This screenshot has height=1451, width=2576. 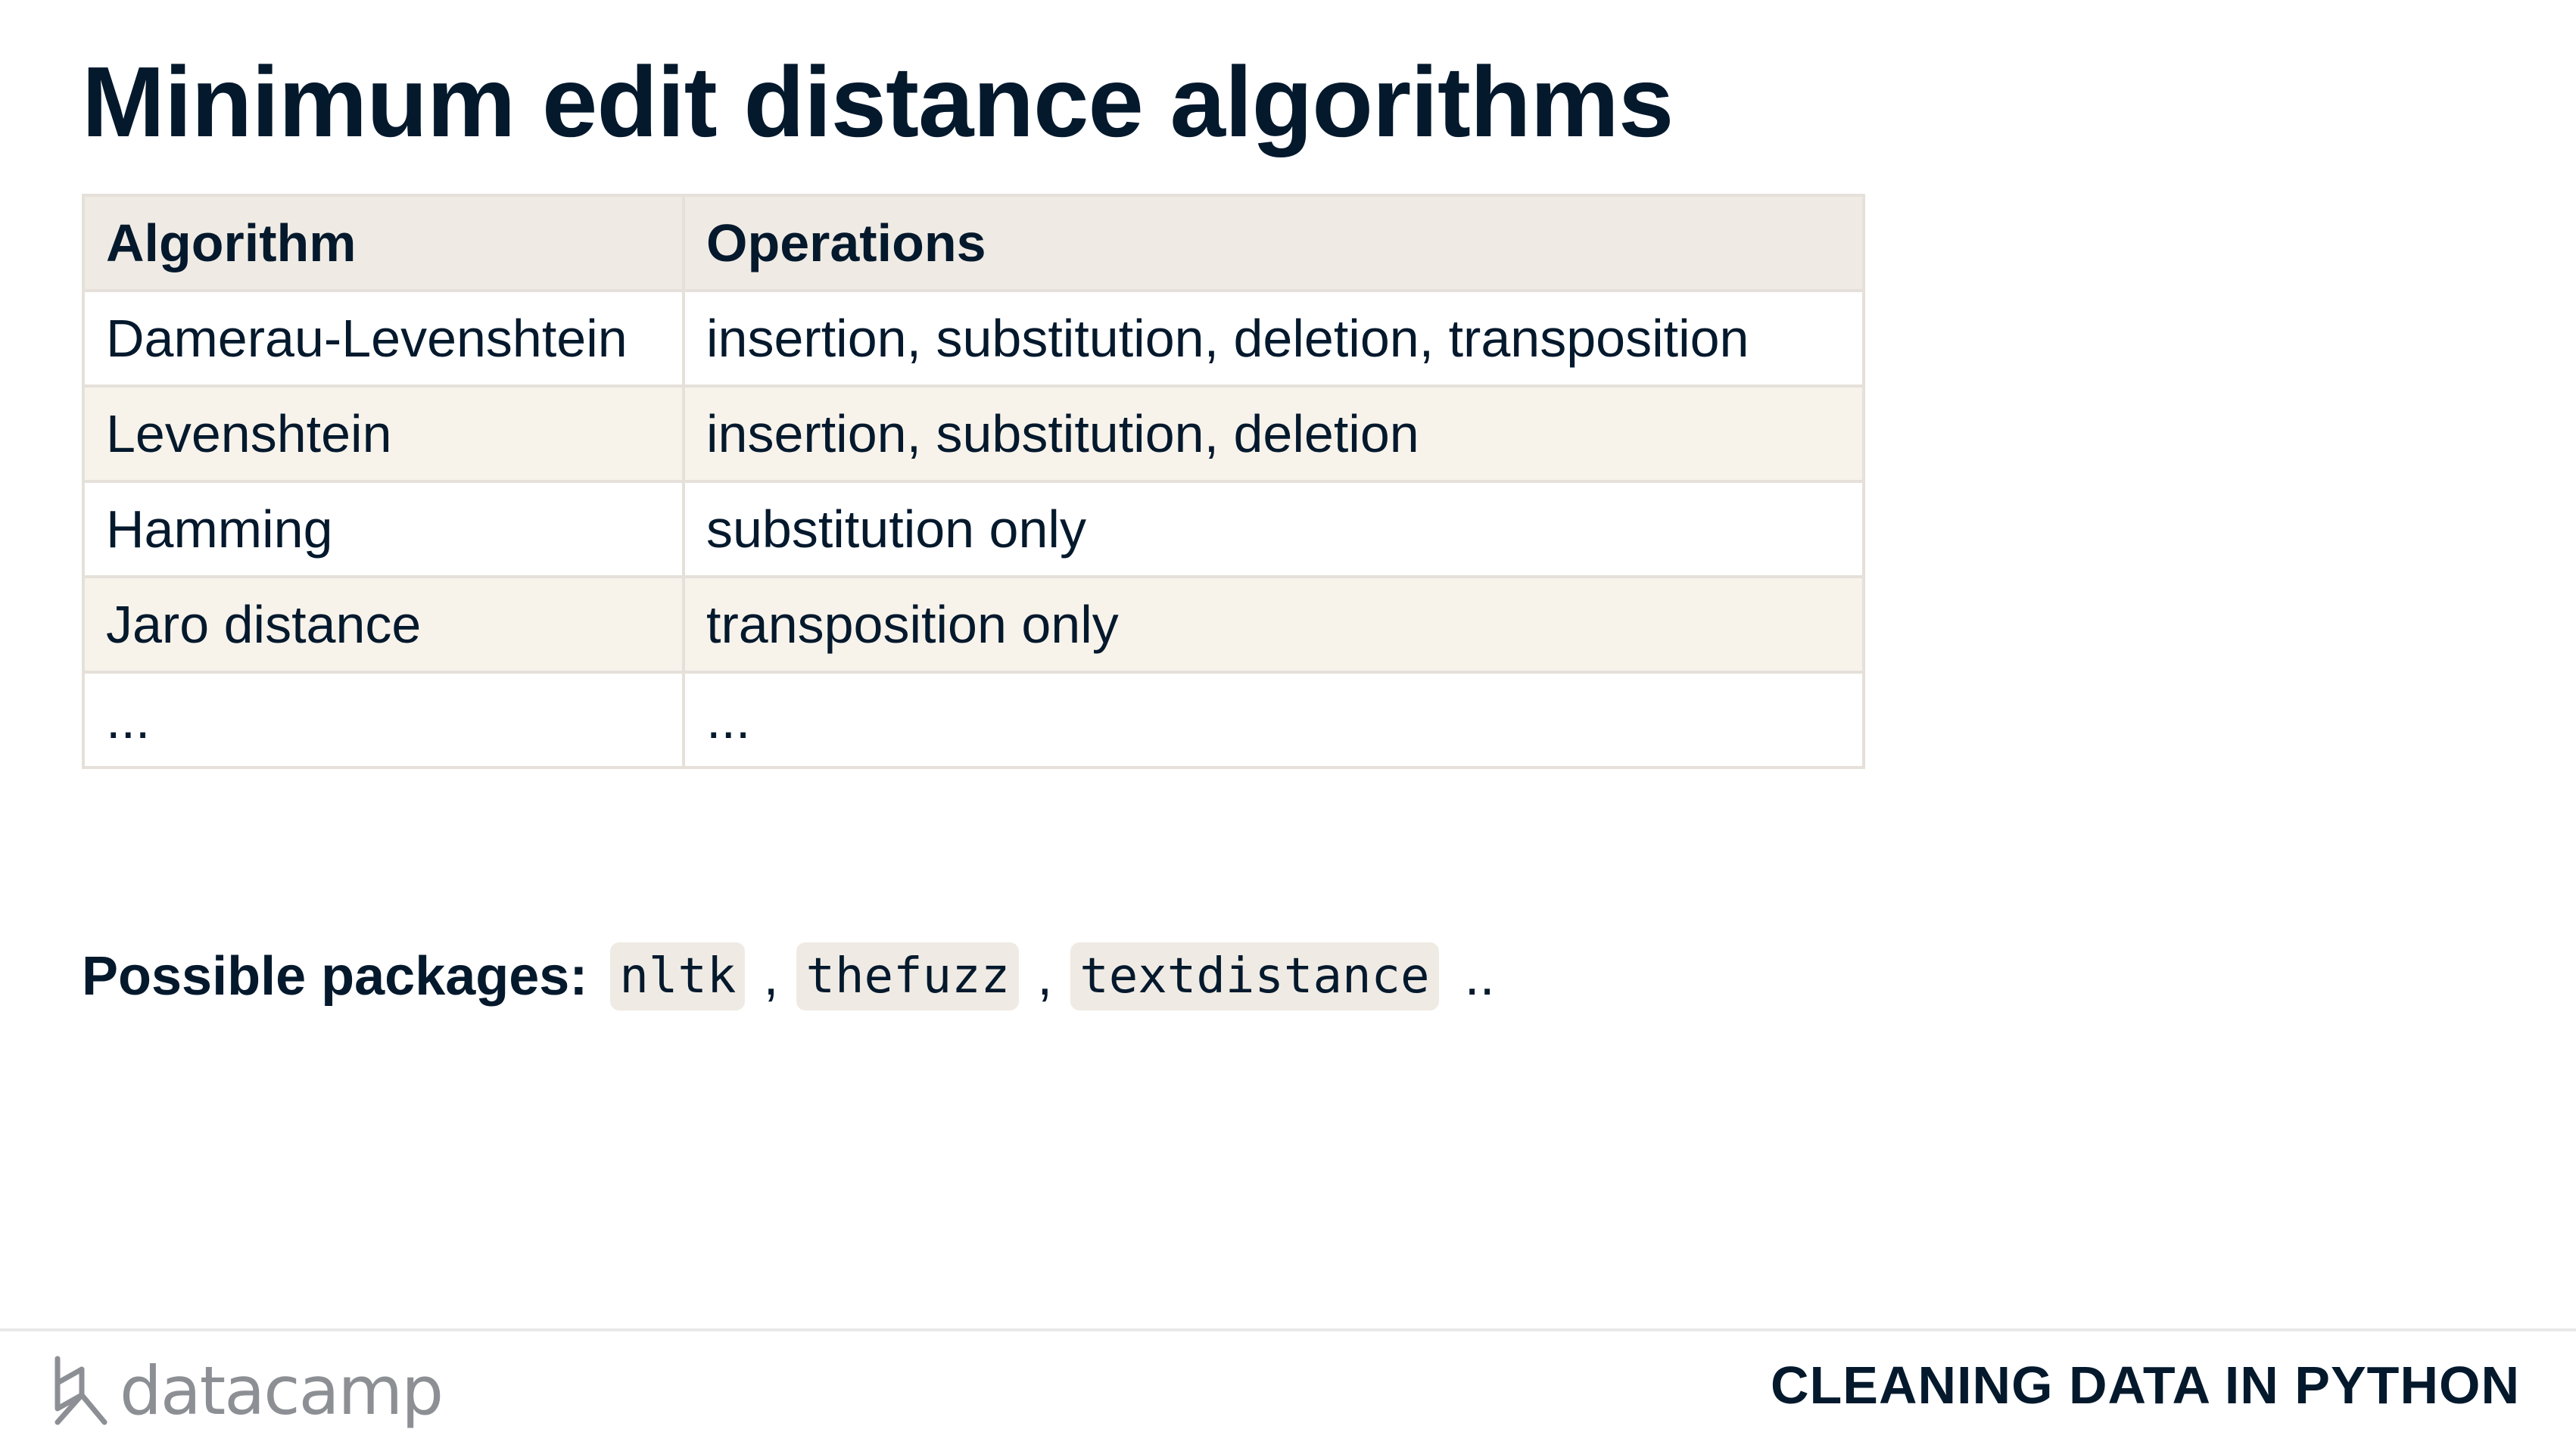 What do you see at coordinates (383, 338) in the screenshot?
I see `algorithm-cell: Damerau-Levenshtein` at bounding box center [383, 338].